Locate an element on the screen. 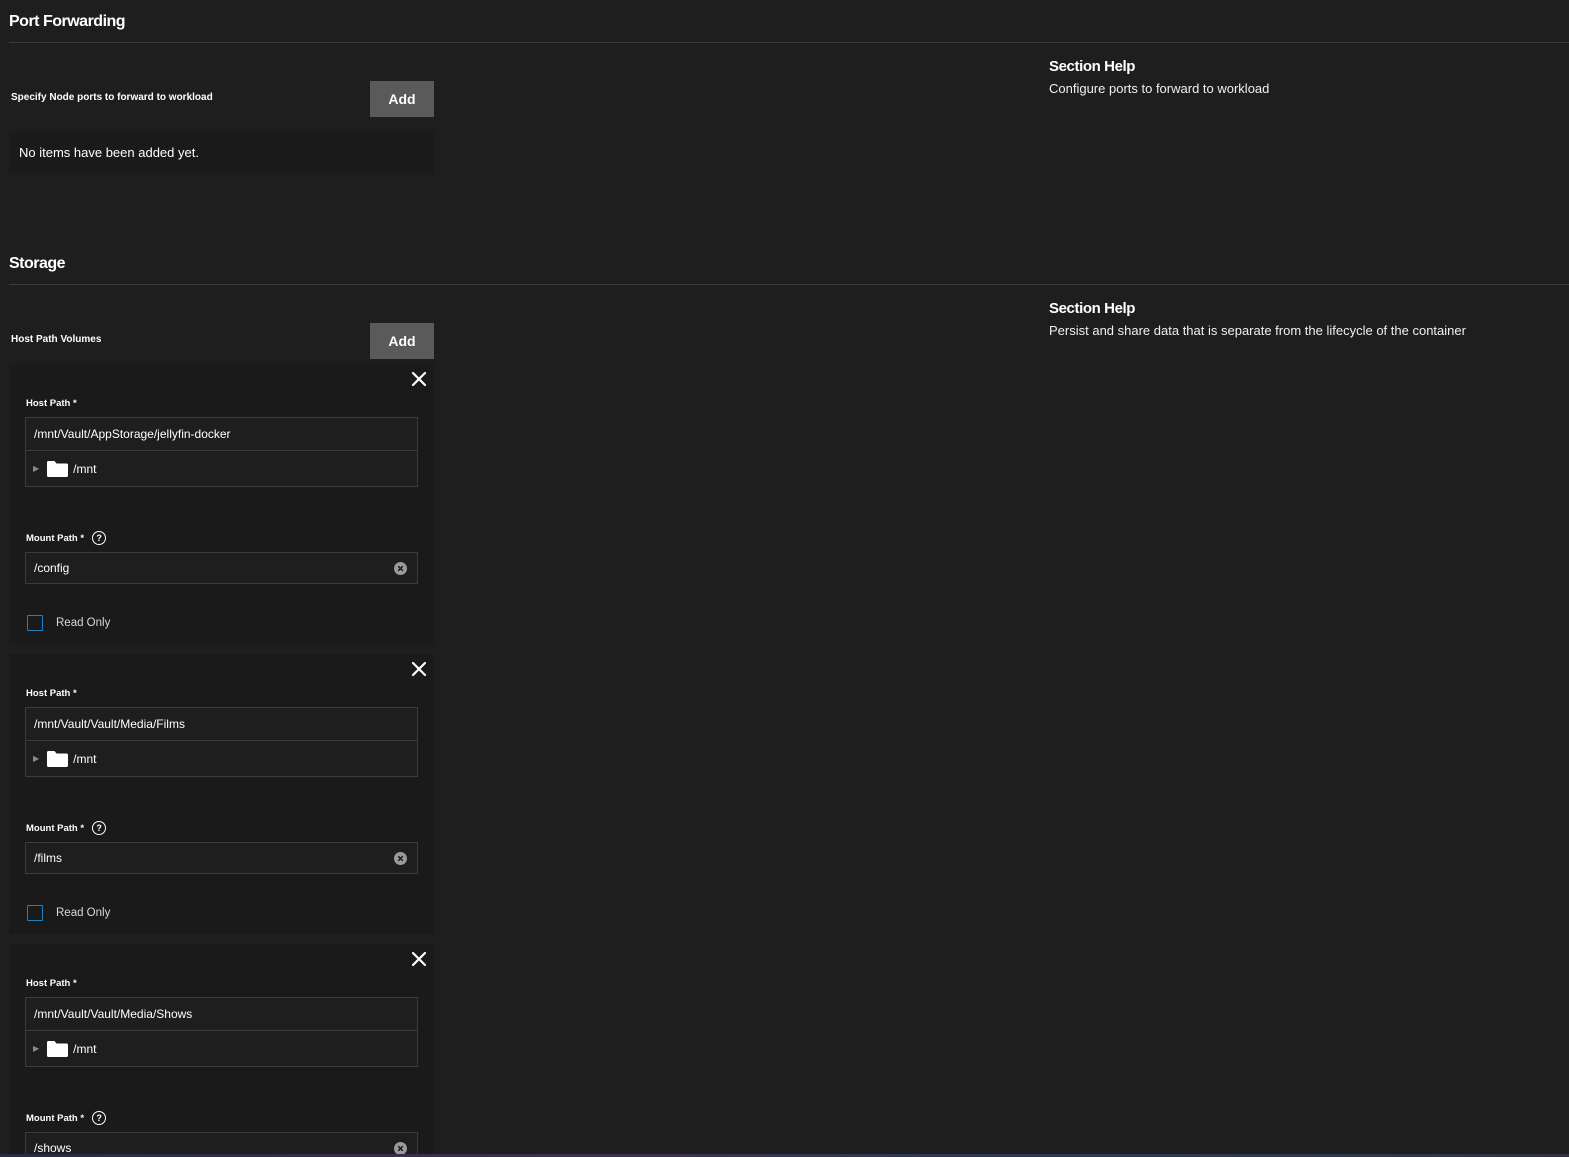 Image resolution: width=1569 pixels, height=1157 pixels. storage-help-title: Section Help is located at coordinates (1092, 308).